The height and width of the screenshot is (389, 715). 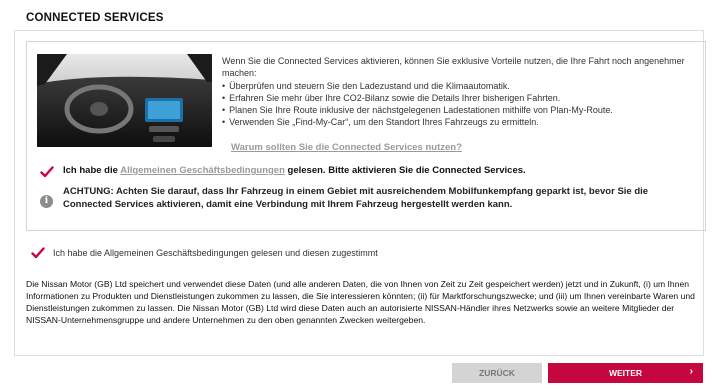 What do you see at coordinates (92, 170) in the screenshot?
I see `terms-prefix: Ich habe die` at bounding box center [92, 170].